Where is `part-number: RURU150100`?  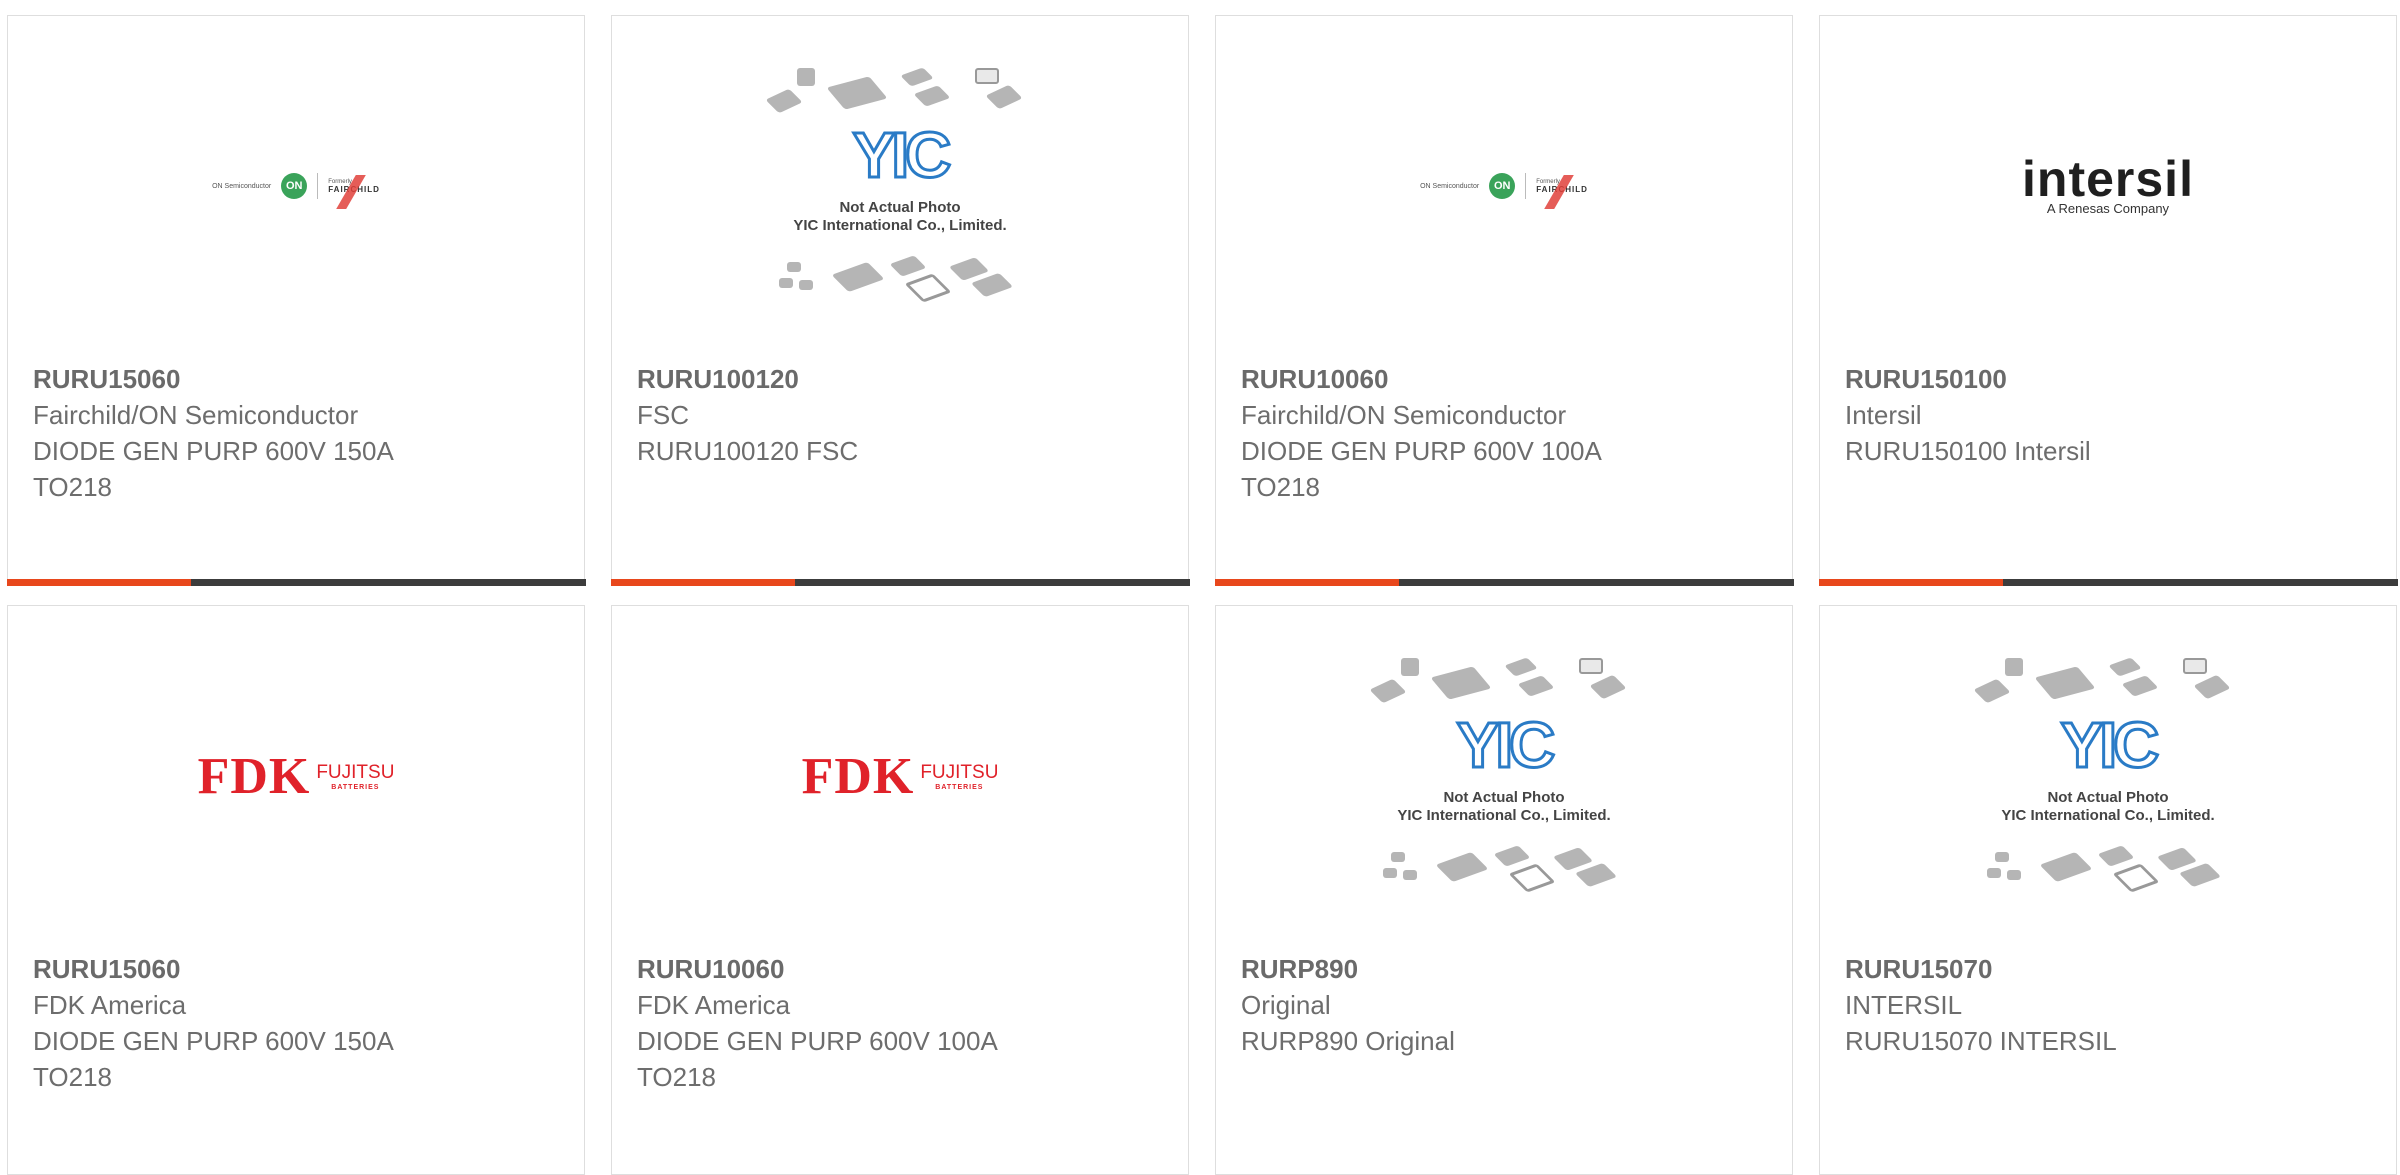 part-number: RURU150100 is located at coordinates (2110, 379).